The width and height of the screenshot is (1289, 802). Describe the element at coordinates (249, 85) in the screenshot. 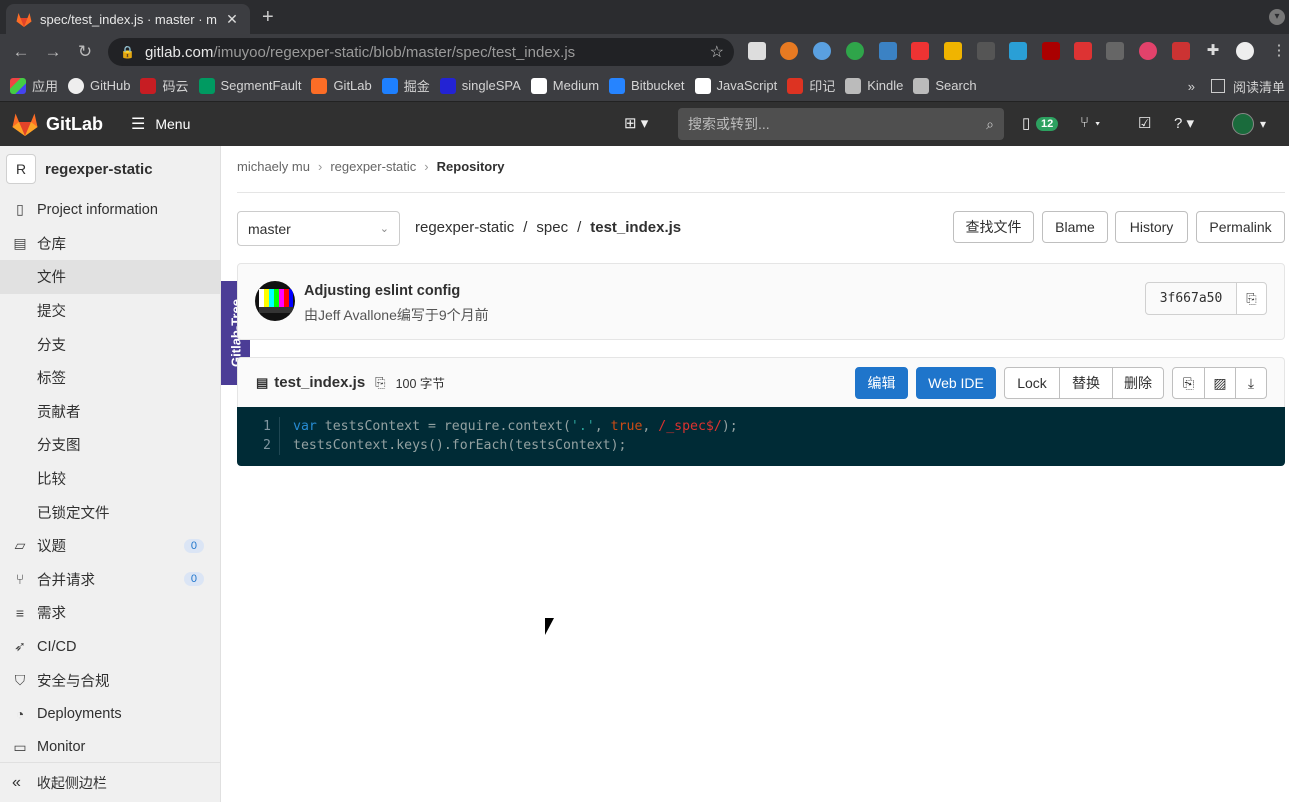

I see `bookmark-segmentfault: SegmentFault` at that location.